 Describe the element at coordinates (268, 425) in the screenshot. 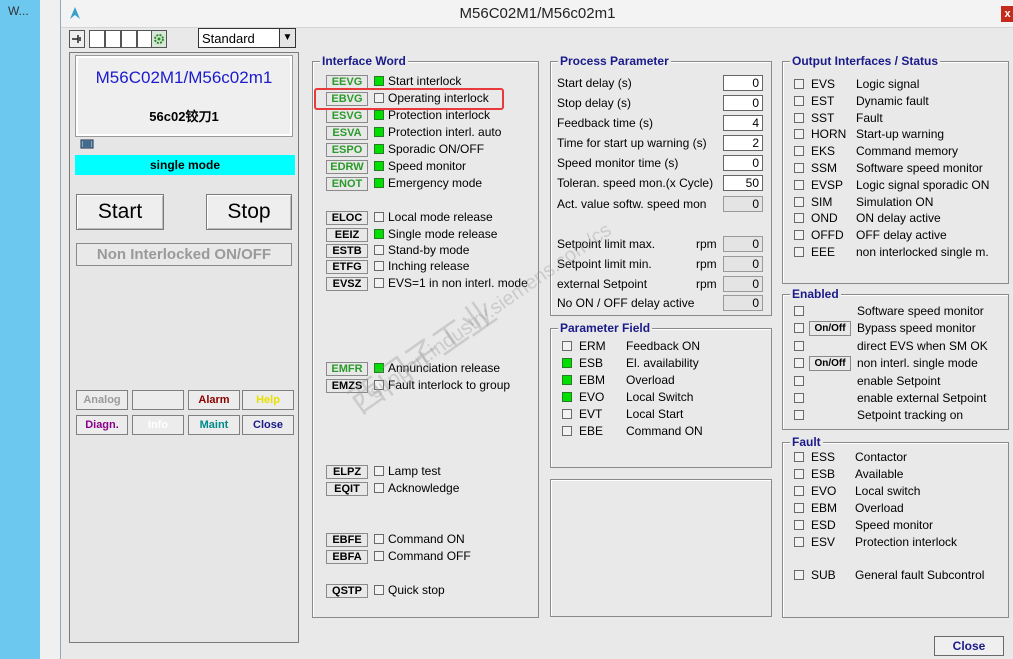

I see `faceplate-close-button: Close` at that location.